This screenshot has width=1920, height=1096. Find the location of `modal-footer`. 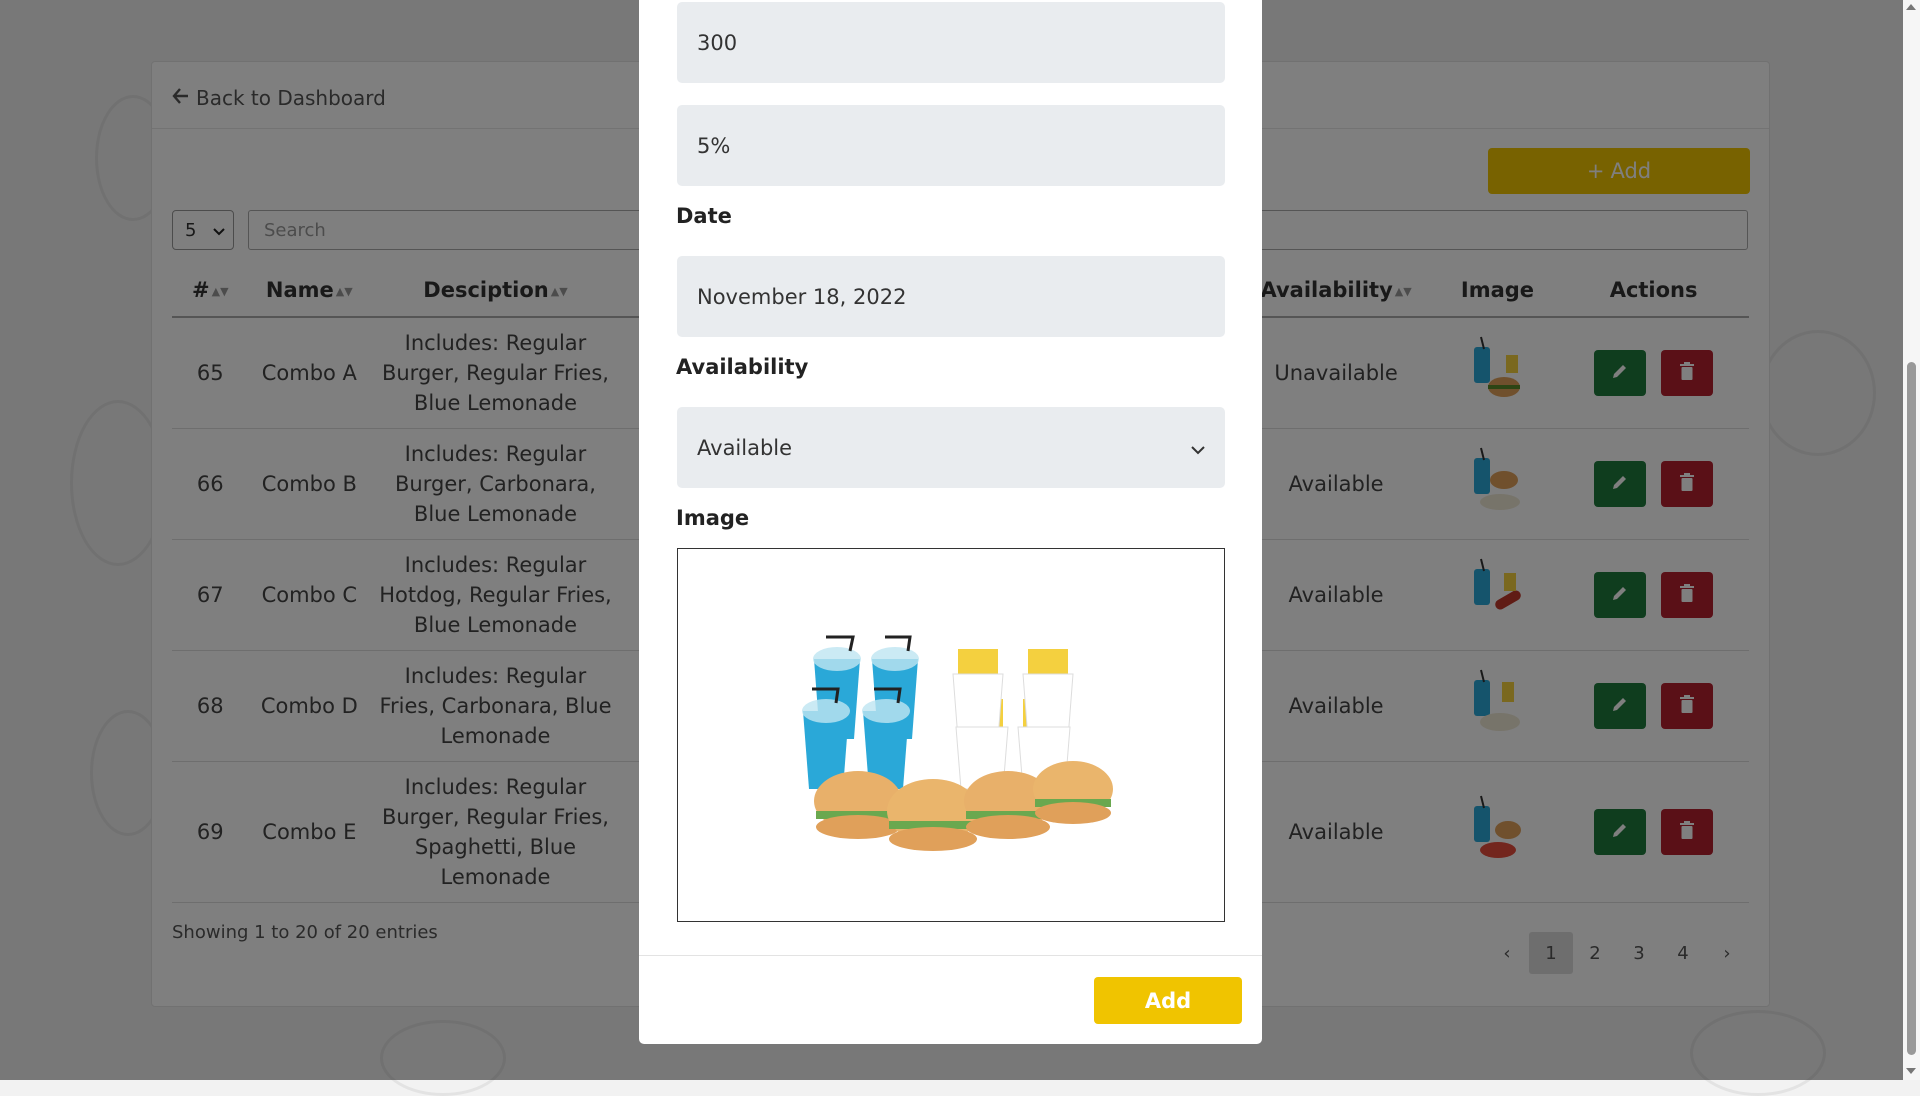

modal-footer is located at coordinates (950, 955).